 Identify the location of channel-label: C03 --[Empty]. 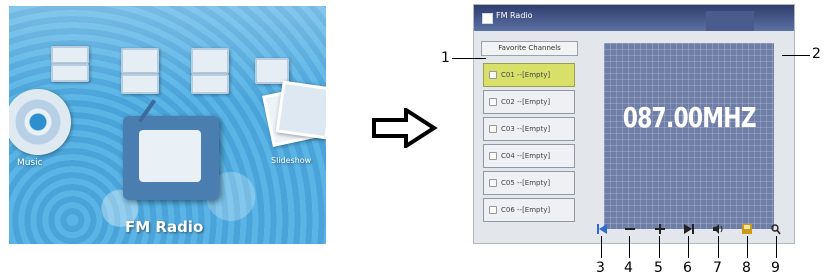
(526, 129).